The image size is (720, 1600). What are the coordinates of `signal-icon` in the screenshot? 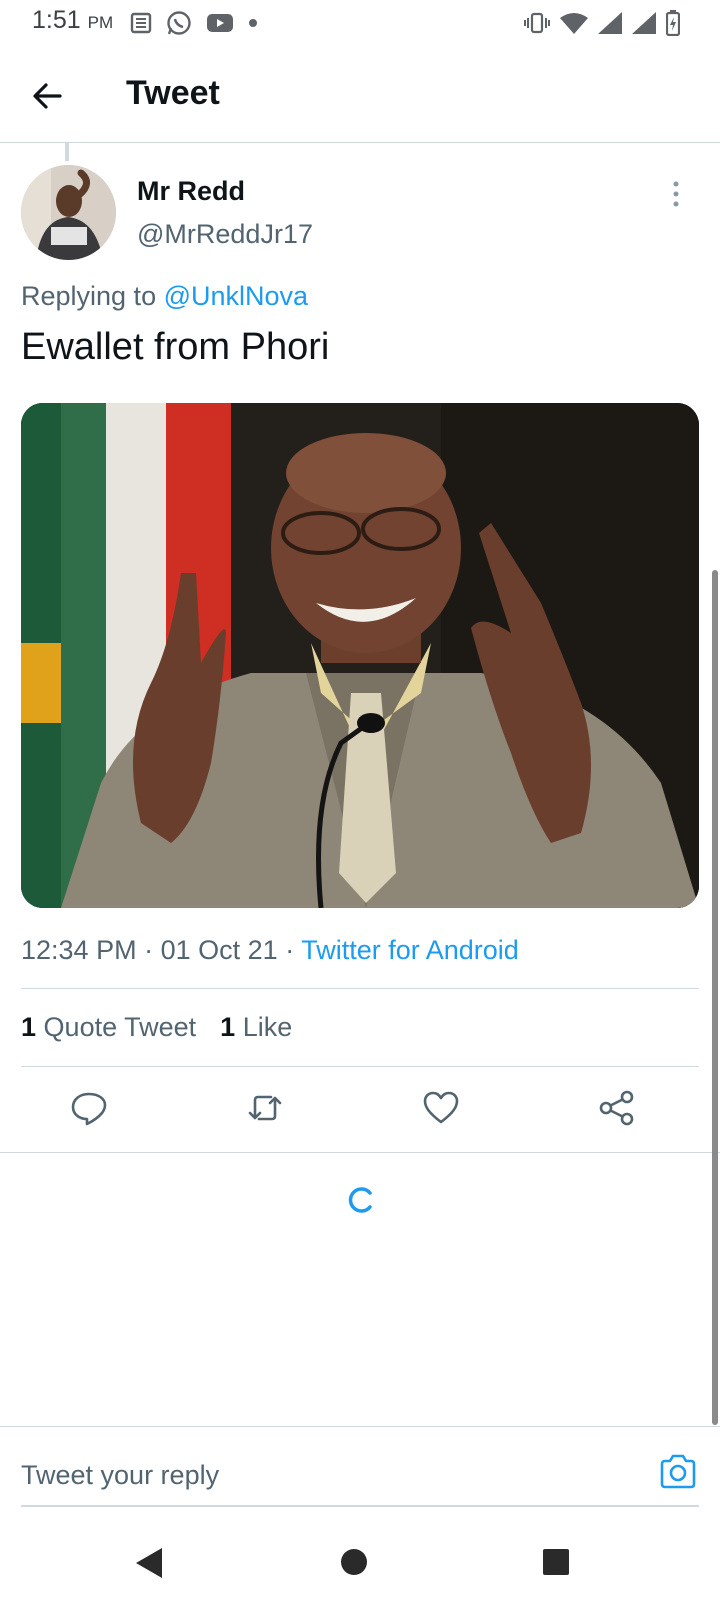 It's located at (610, 23).